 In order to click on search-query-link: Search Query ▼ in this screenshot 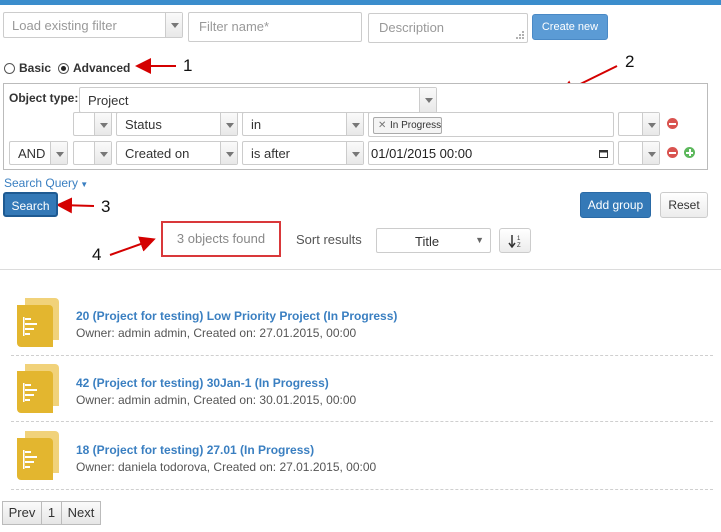, I will do `click(46, 183)`.